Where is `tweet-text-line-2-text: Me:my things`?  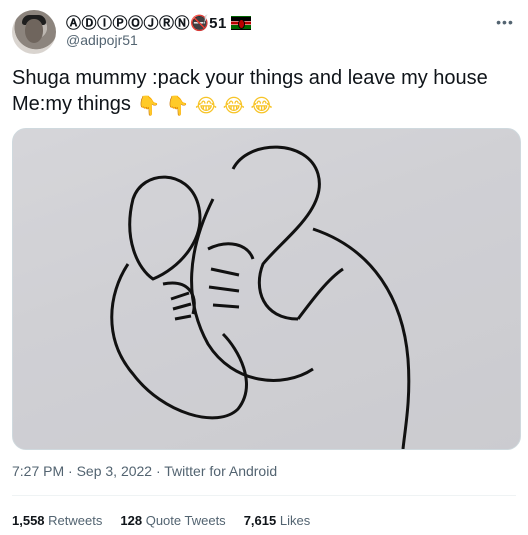
tweet-text-line-2-text: Me:my things is located at coordinates (71, 104).